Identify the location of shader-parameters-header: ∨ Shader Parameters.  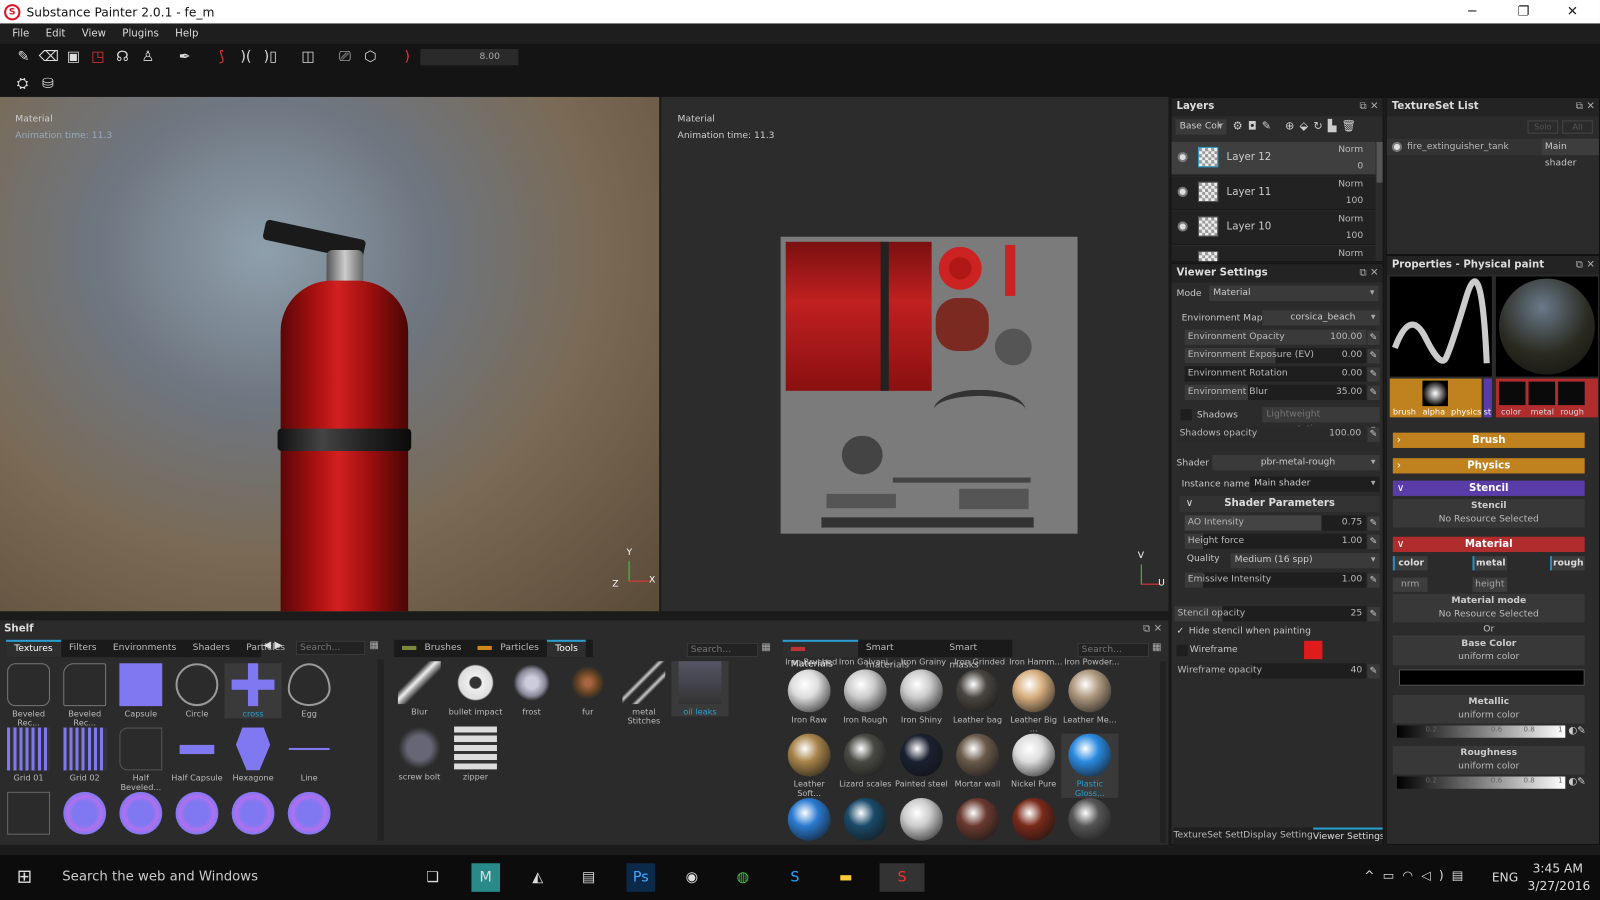
(1279, 504).